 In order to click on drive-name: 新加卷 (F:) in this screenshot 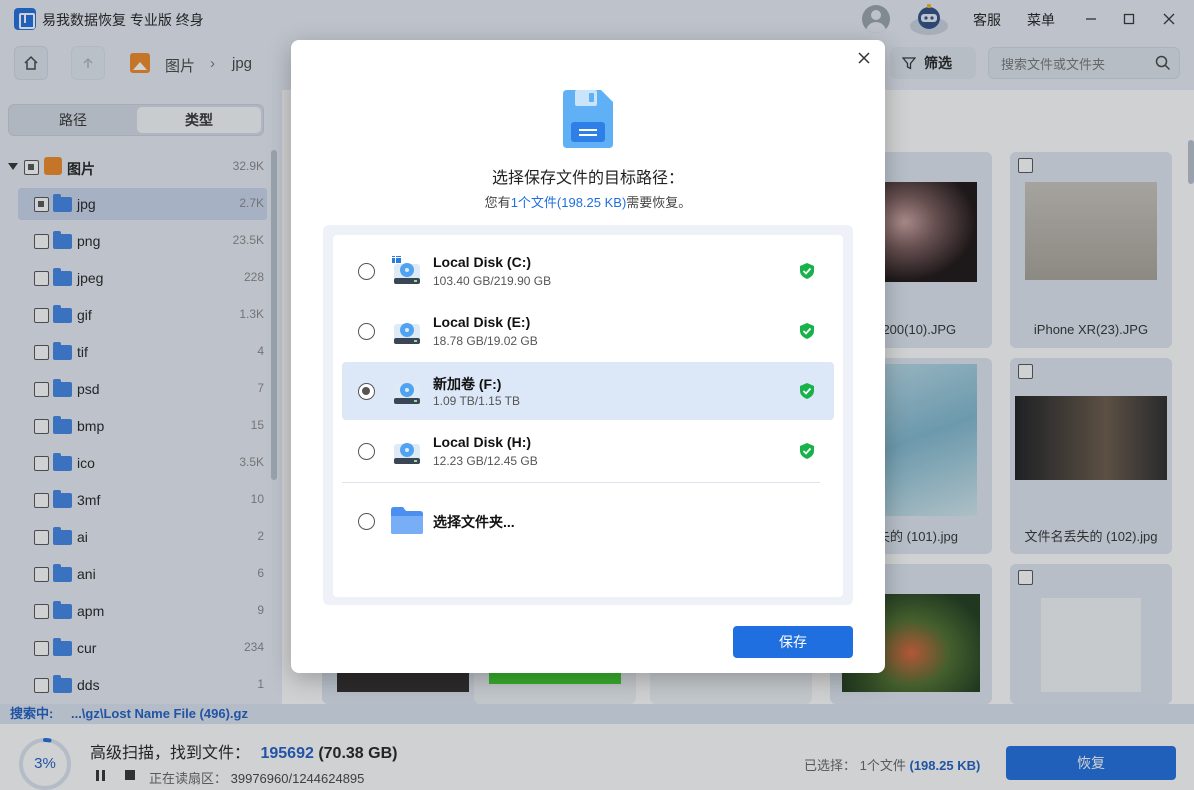, I will do `click(467, 384)`.